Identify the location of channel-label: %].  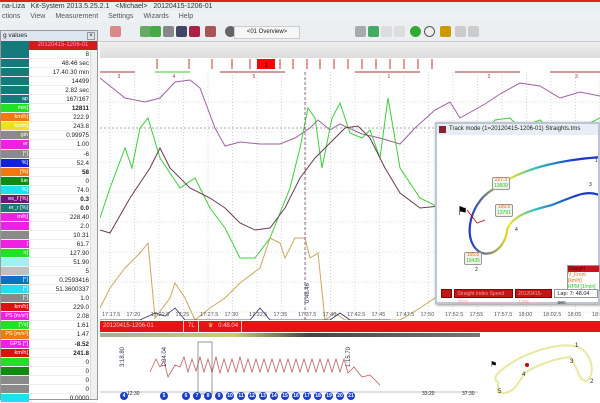
(15, 189).